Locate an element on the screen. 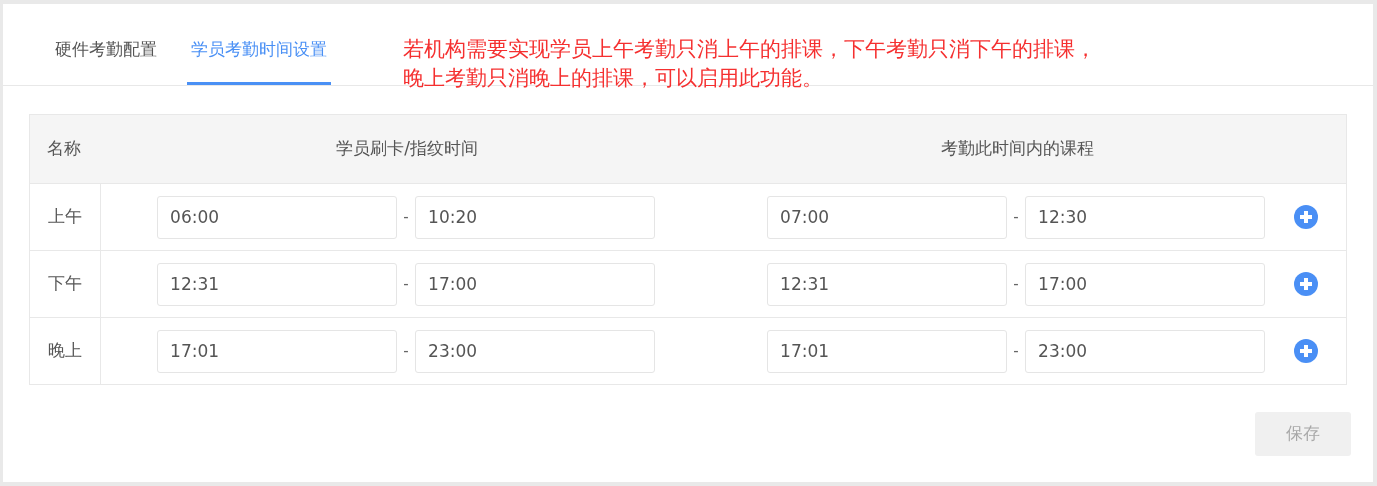 Image resolution: width=1377 pixels, height=486 pixels. row-name: 下午 is located at coordinates (65, 284).